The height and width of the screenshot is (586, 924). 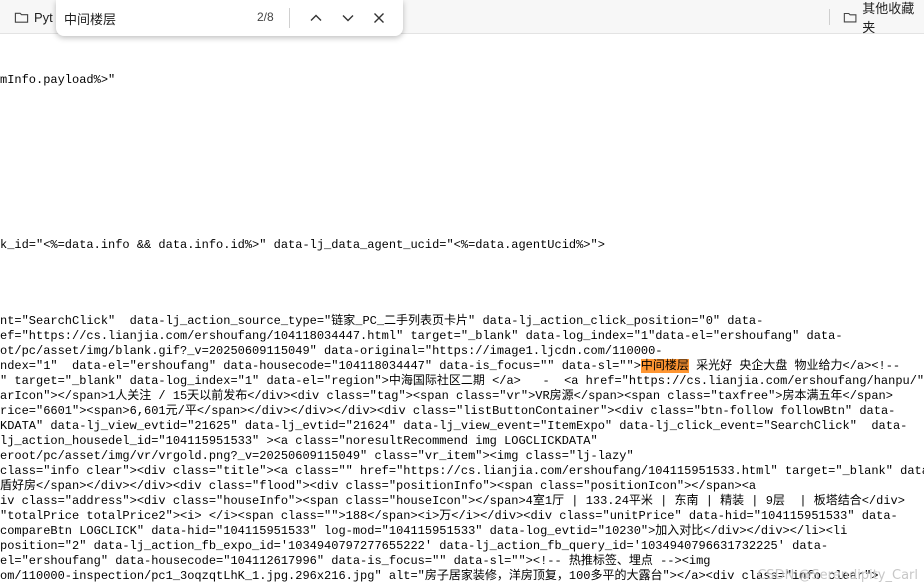 I want to click on chevron-up-icon, so click(x=316, y=17).